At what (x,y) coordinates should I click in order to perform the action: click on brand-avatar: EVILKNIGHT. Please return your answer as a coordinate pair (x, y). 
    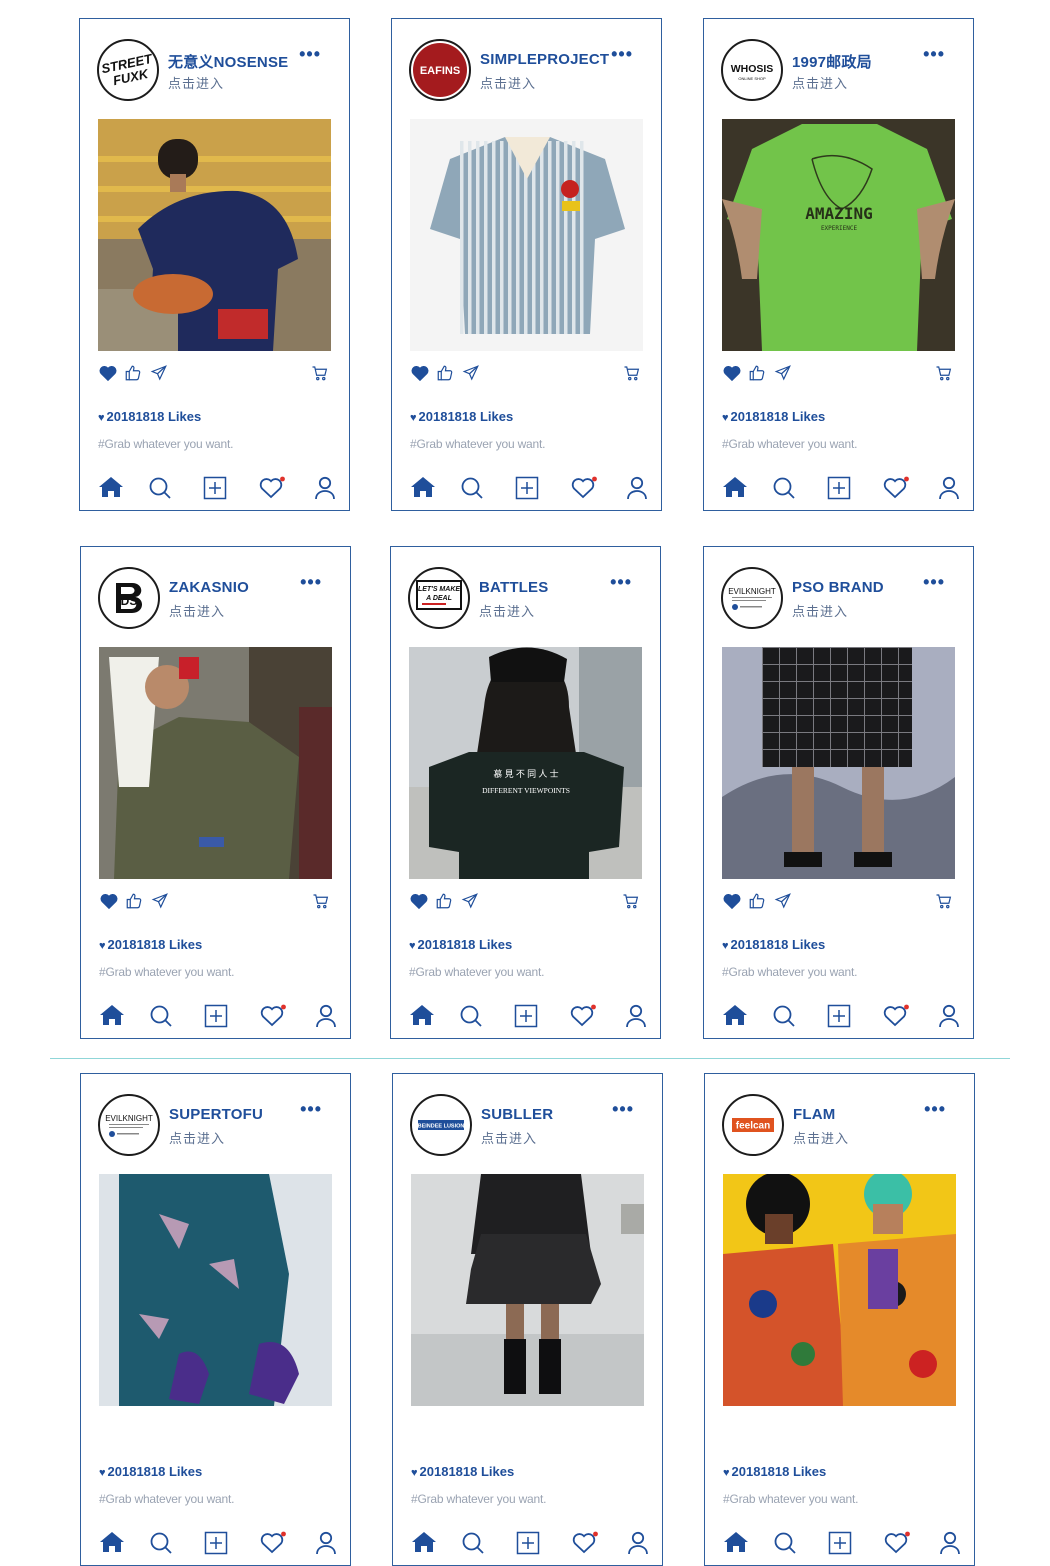
    Looking at the image, I should click on (752, 598).